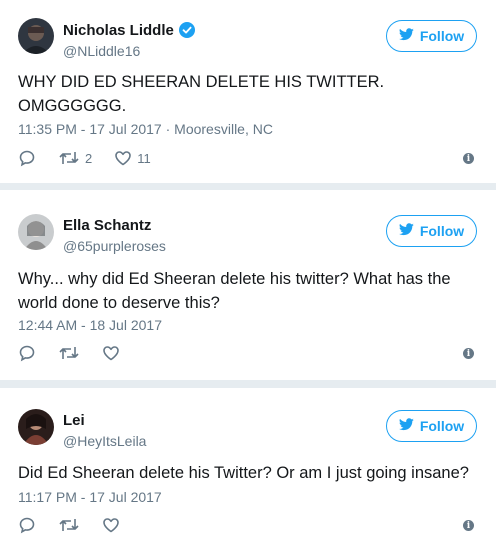 Image resolution: width=496 pixels, height=549 pixels. I want to click on tweet-timestamp: 11:17 PM - 17 Jul 2017, so click(90, 497).